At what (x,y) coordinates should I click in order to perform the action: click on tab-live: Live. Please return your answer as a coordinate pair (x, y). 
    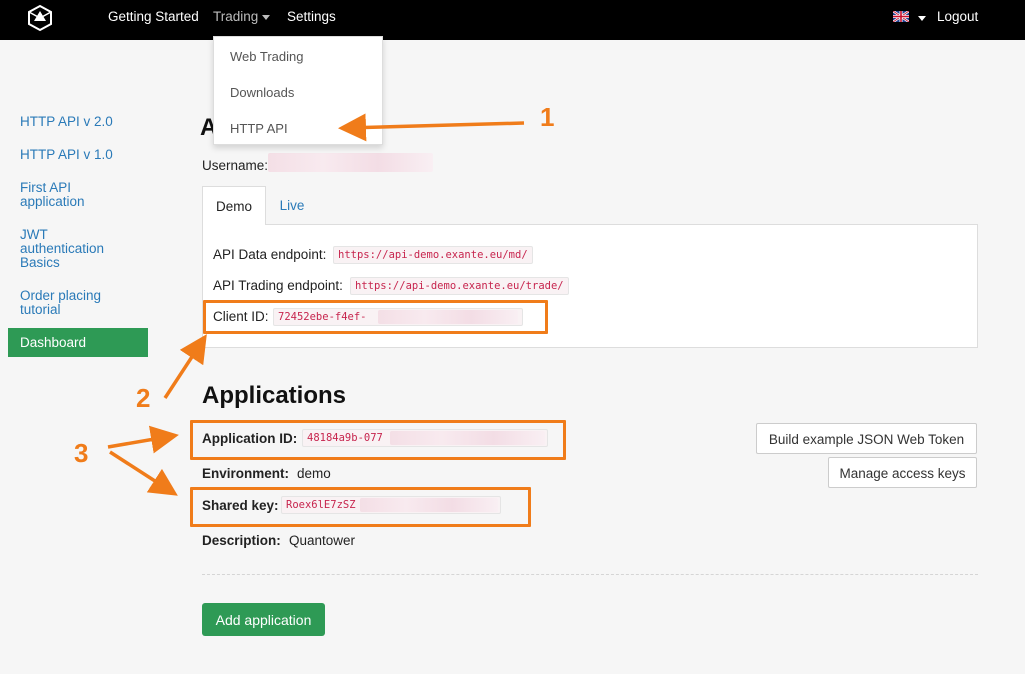
    Looking at the image, I should click on (292, 205).